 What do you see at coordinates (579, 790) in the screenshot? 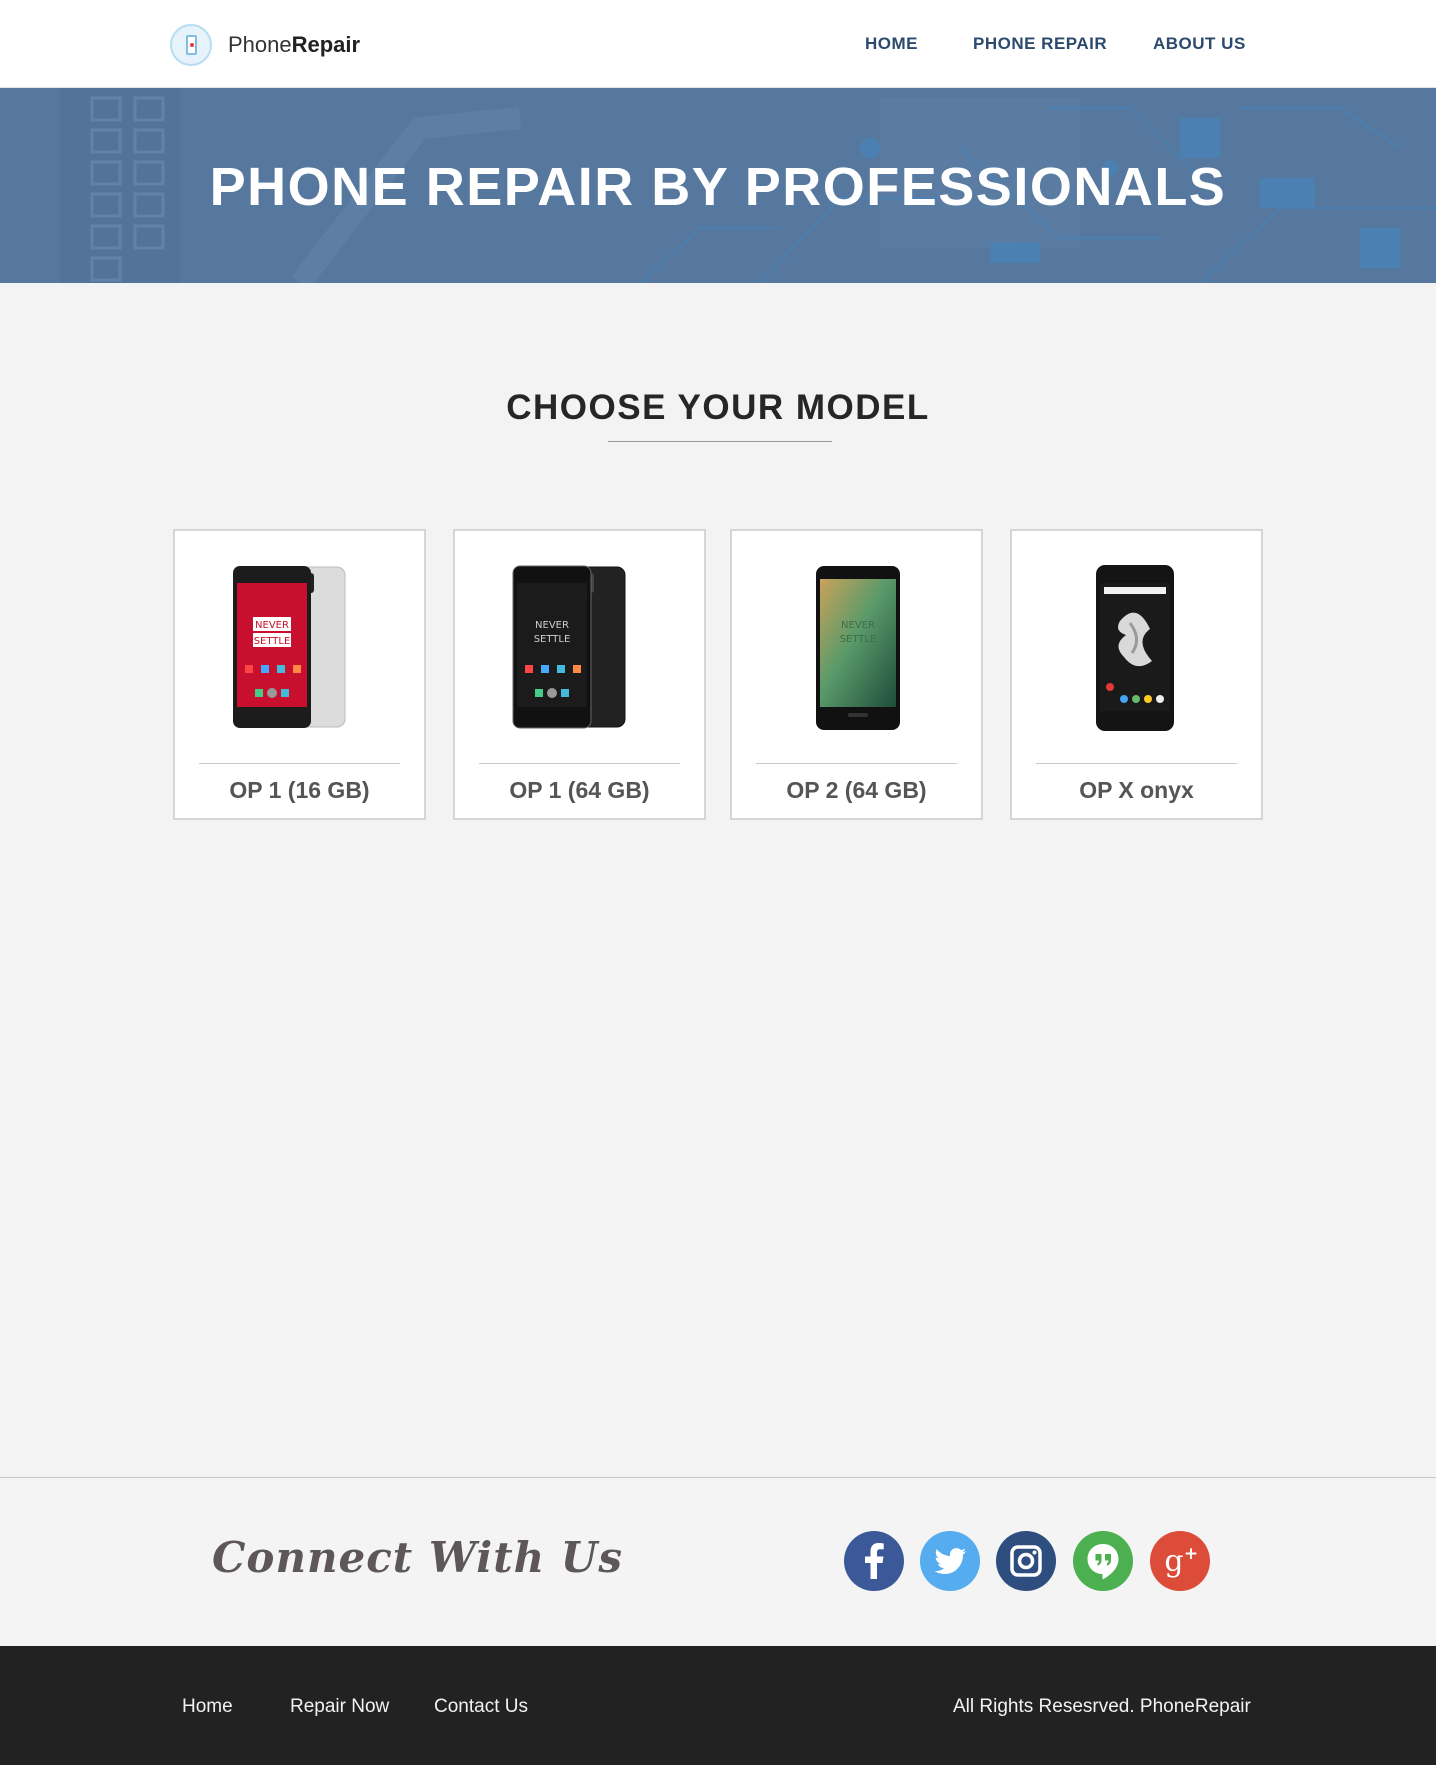
I see `model-label: OP 1 (64 GB)` at bounding box center [579, 790].